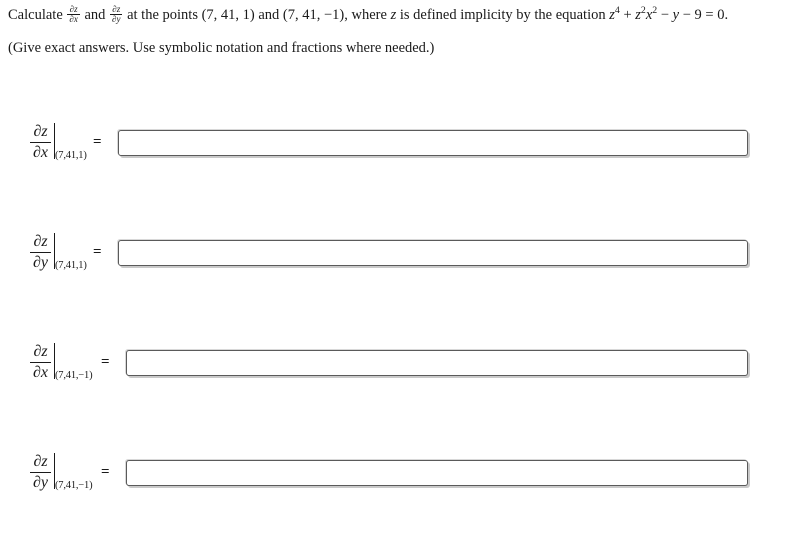  What do you see at coordinates (95, 15) in the screenshot?
I see `problem-conjunction: and` at bounding box center [95, 15].